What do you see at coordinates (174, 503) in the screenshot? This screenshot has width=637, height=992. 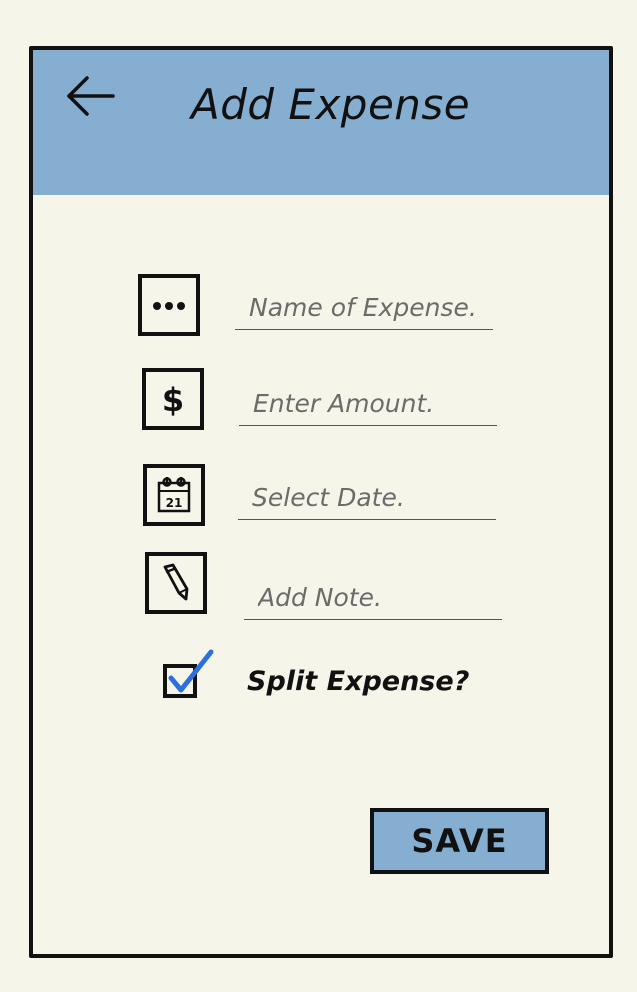 I see `calendar-day-text: 21` at bounding box center [174, 503].